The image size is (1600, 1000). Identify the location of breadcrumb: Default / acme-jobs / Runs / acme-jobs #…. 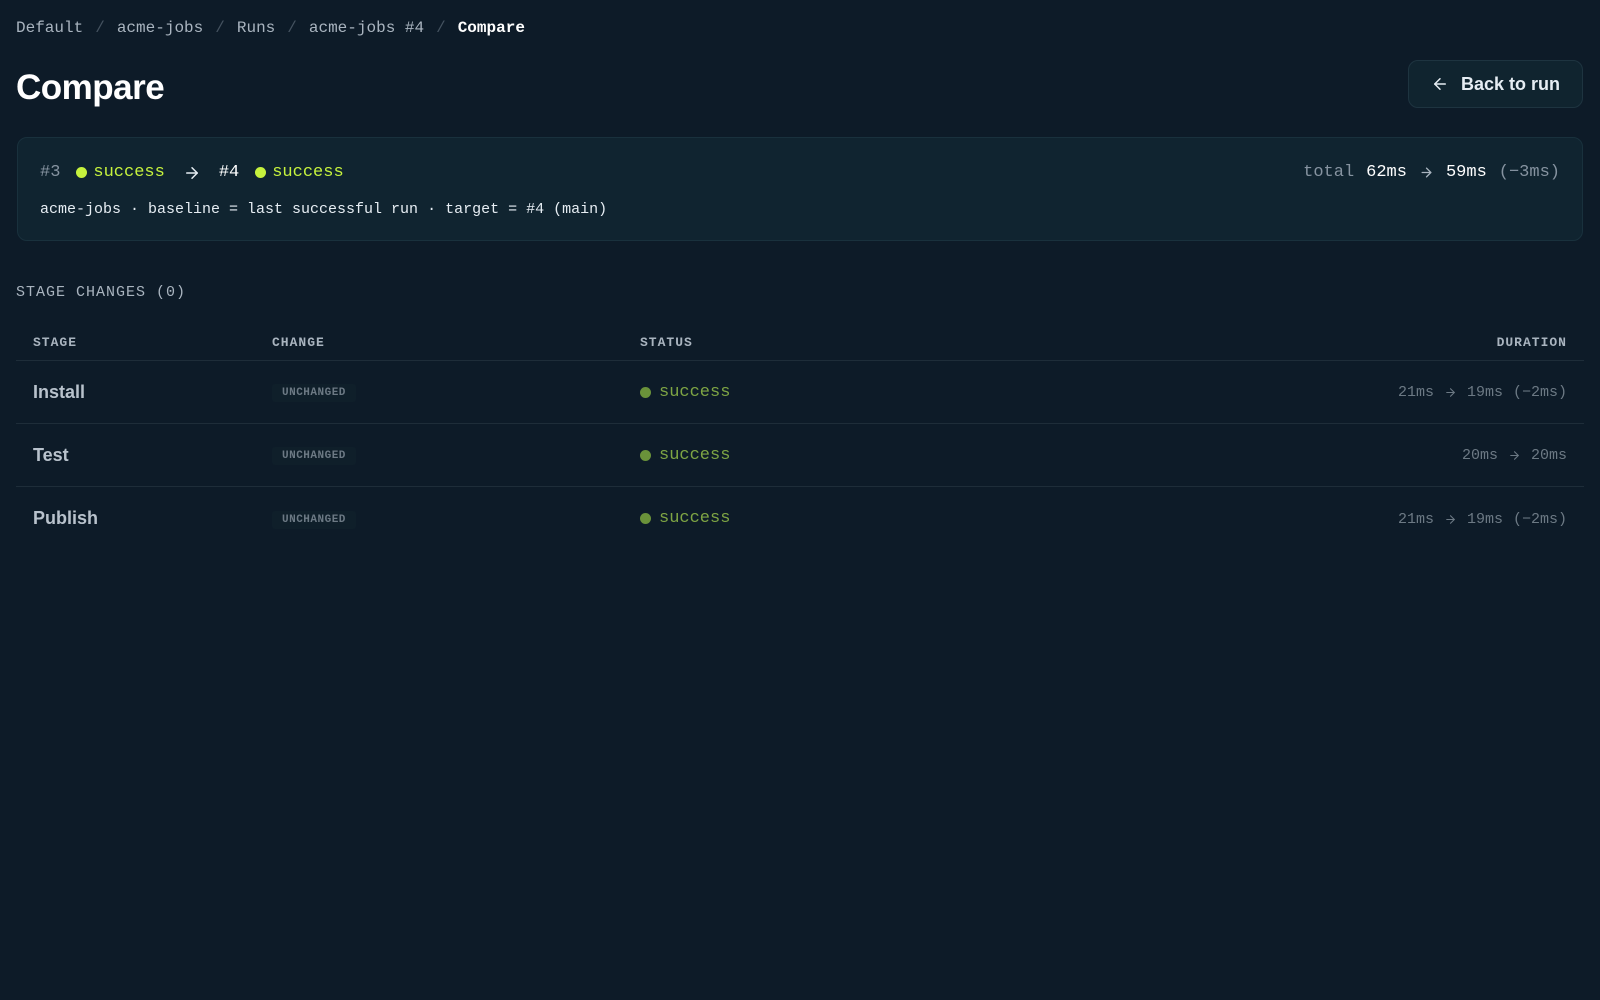
(270, 28).